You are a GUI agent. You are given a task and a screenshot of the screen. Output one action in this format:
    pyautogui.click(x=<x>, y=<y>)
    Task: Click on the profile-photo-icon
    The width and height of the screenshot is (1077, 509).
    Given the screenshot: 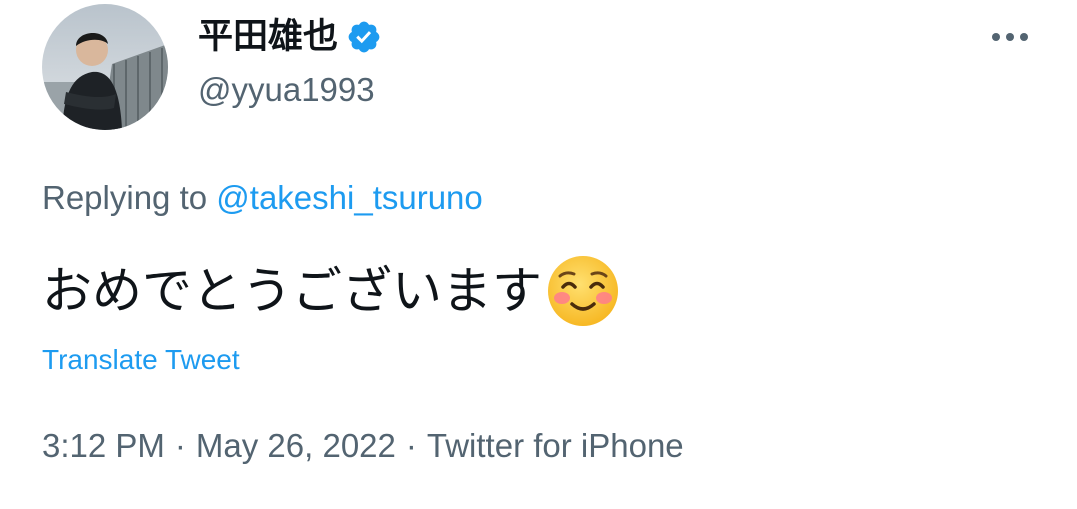 What is the action you would take?
    pyautogui.click(x=105, y=67)
    